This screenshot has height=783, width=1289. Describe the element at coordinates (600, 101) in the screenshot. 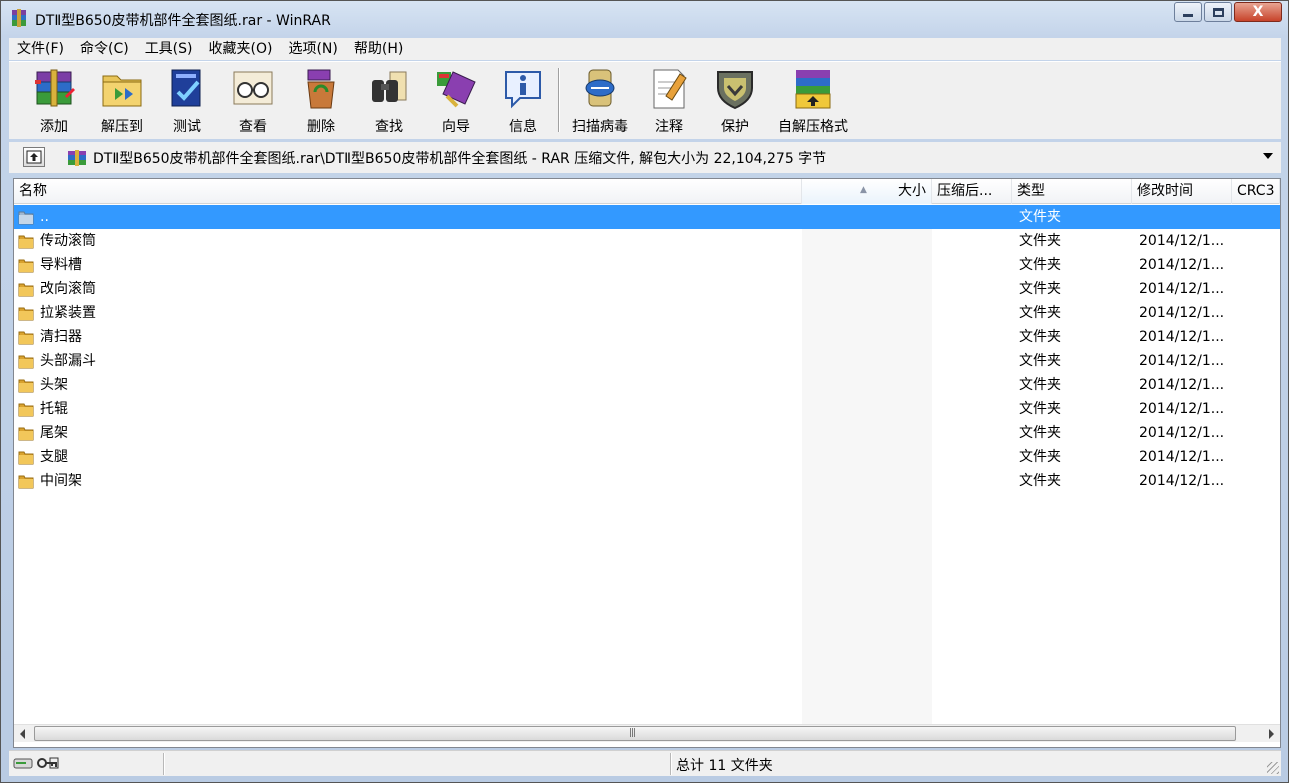

I see `scan-virus-button: 扫描病毒` at that location.